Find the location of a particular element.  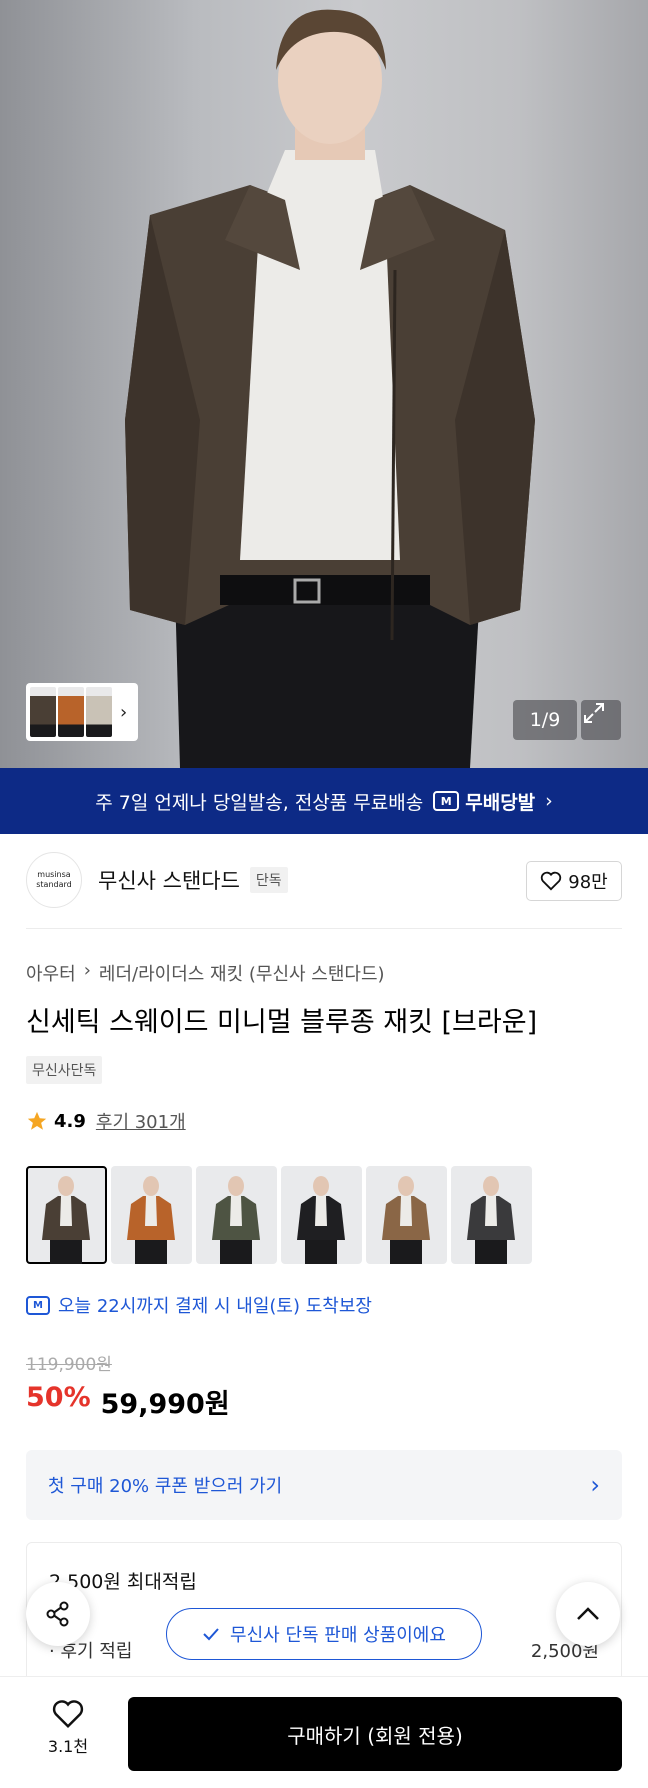

brand-like-count: 98만 is located at coordinates (588, 882).